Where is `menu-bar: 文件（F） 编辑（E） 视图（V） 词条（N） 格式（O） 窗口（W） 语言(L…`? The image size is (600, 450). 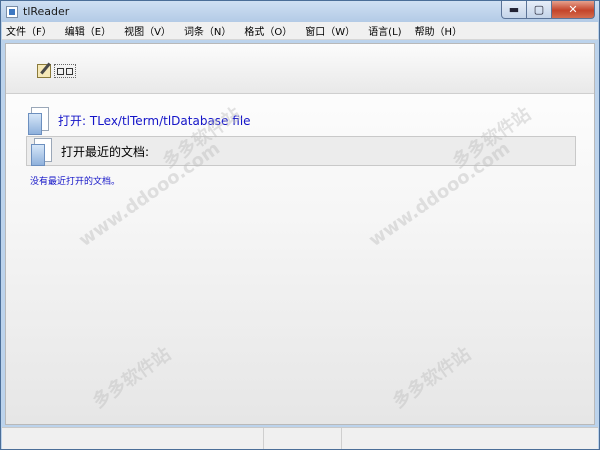
menu-bar: 文件（F） 编辑（E） 视图（V） 词条（N） 格式（O） 窗口（W） 语言(L… is located at coordinates (300, 31).